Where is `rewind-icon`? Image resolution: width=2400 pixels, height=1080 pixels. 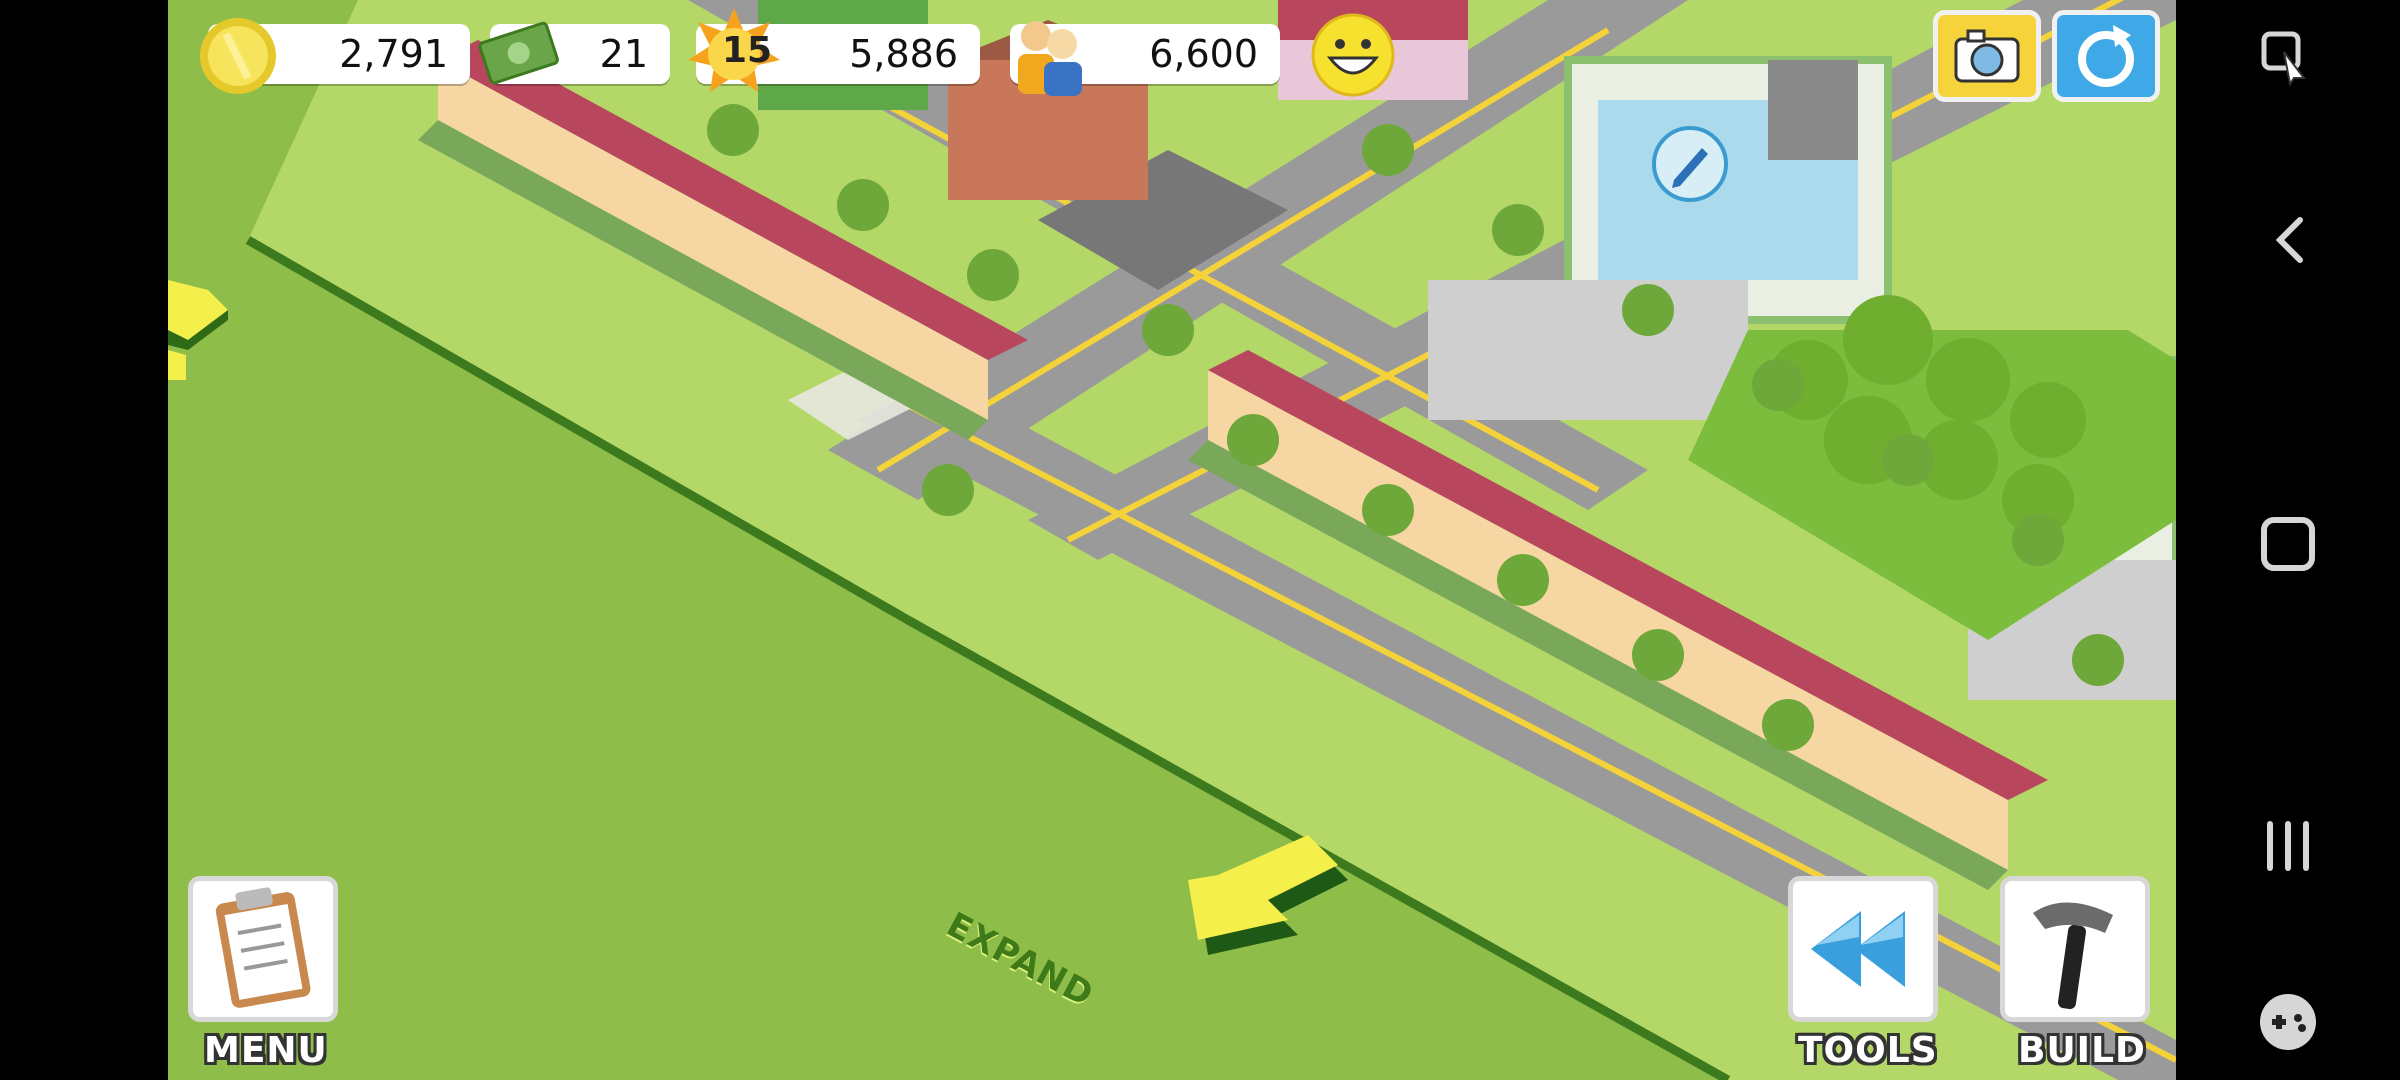 rewind-icon is located at coordinates (1858, 949).